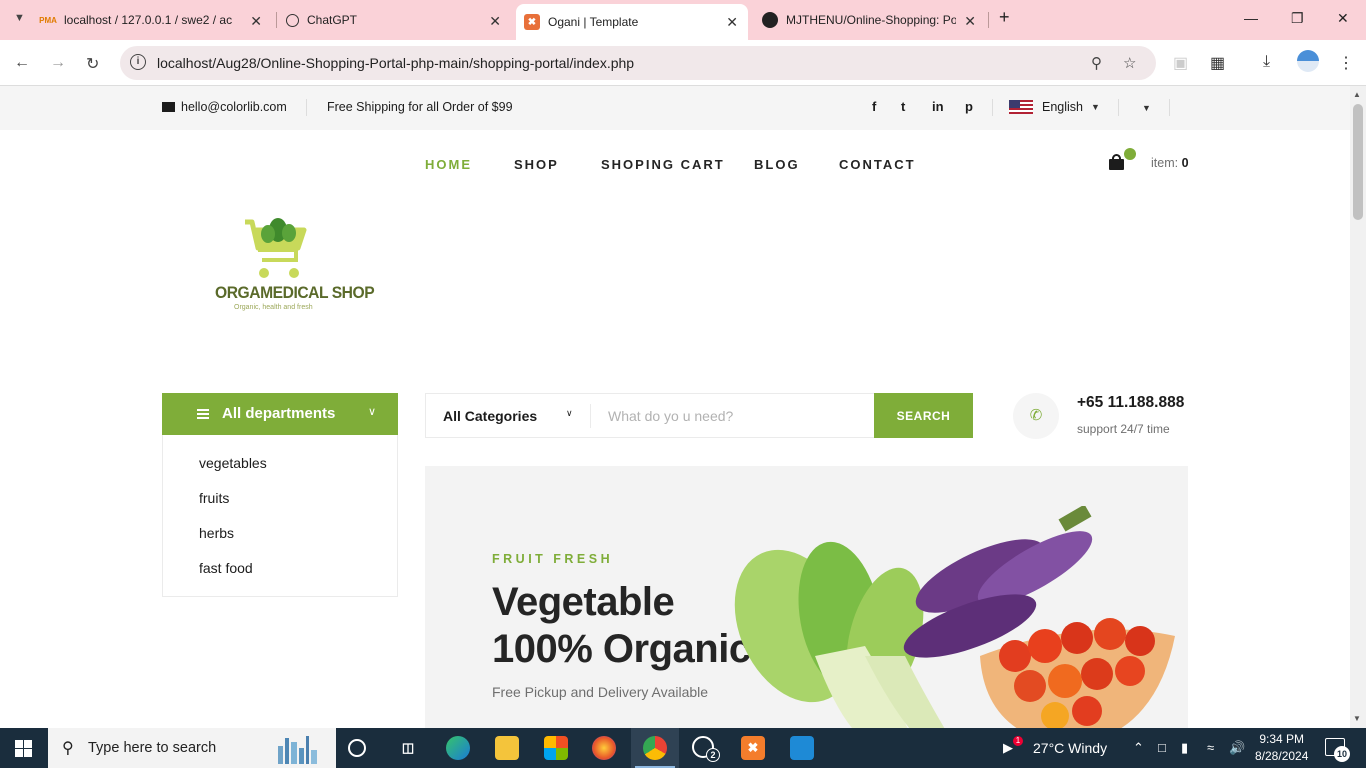 The image size is (1366, 768). Describe the element at coordinates (48, 20) in the screenshot. I see `phpmyadmin-icon: PMA` at that location.